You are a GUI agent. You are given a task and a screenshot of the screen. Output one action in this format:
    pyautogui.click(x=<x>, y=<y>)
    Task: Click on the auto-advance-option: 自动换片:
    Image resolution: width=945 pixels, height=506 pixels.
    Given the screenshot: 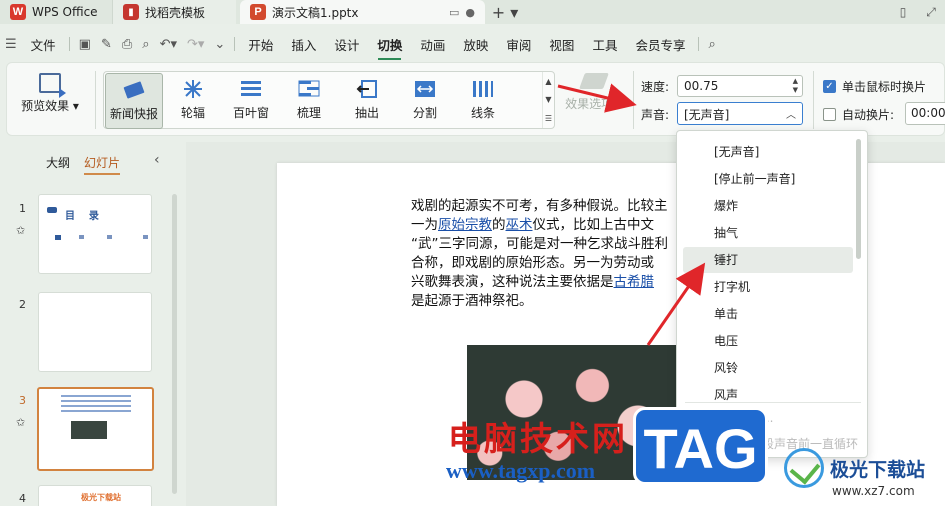 What is the action you would take?
    pyautogui.click(x=858, y=114)
    